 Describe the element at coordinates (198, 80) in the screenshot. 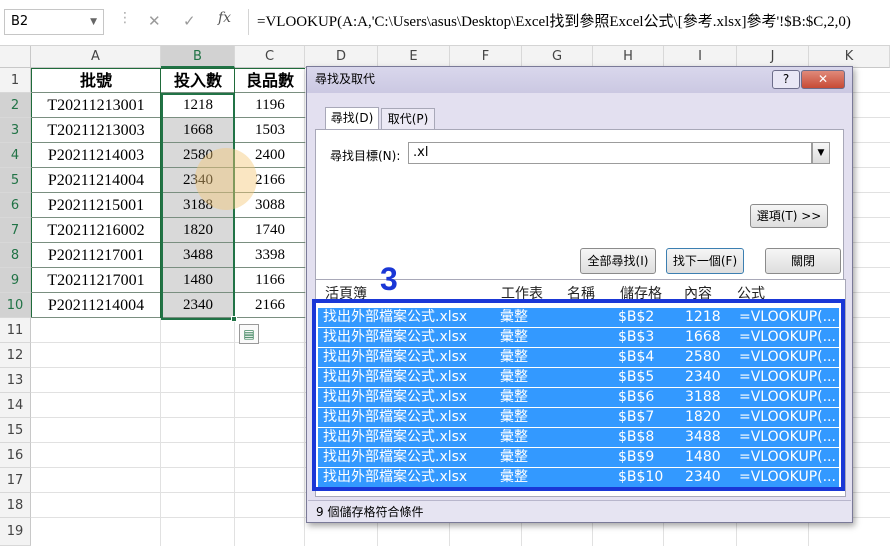

I see `header-cell-input-qty: 投入數` at that location.